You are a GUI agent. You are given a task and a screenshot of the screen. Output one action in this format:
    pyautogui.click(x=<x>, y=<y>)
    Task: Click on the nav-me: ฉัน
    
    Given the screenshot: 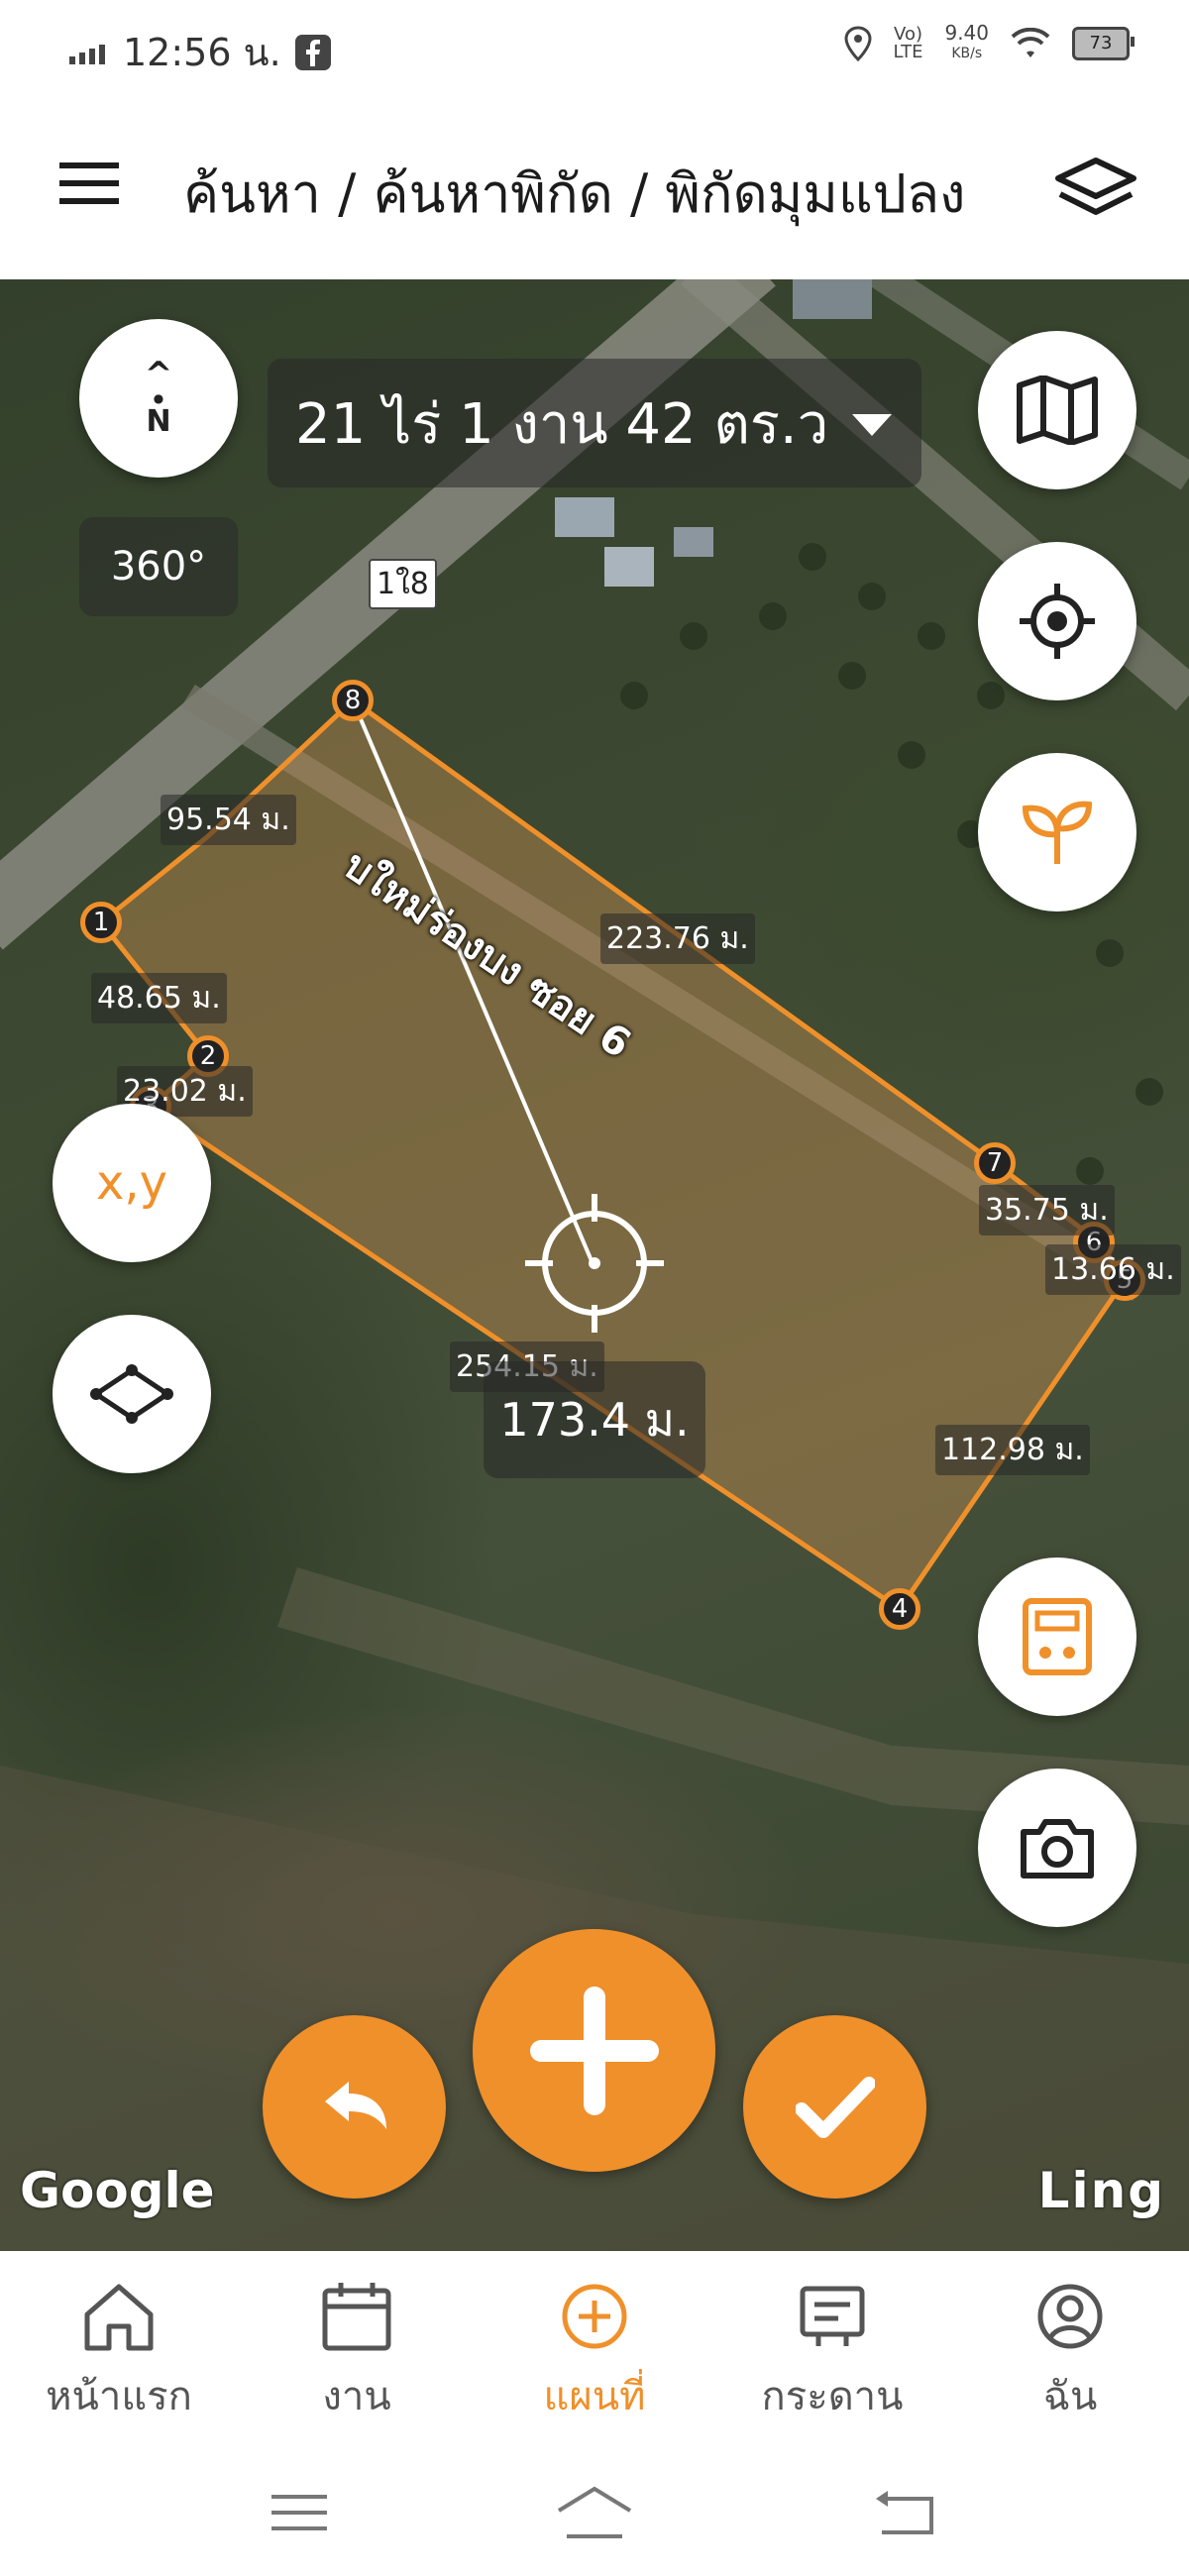 What is the action you would take?
    pyautogui.click(x=1070, y=2350)
    